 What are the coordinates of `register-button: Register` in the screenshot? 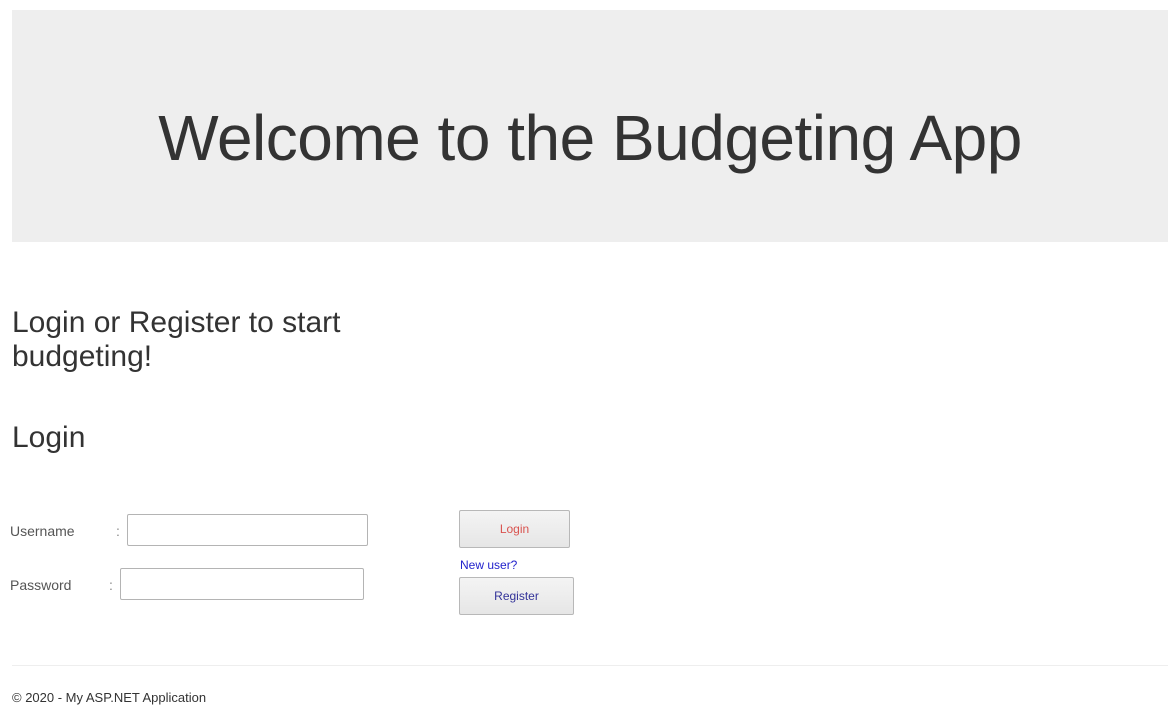 It's located at (516, 596).